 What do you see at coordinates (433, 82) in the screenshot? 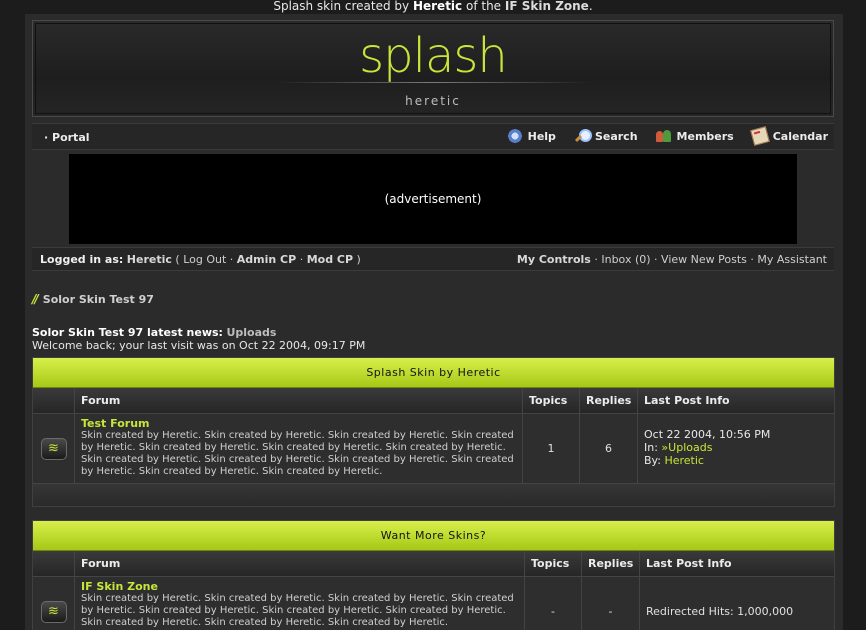
I see `logo-divider` at bounding box center [433, 82].